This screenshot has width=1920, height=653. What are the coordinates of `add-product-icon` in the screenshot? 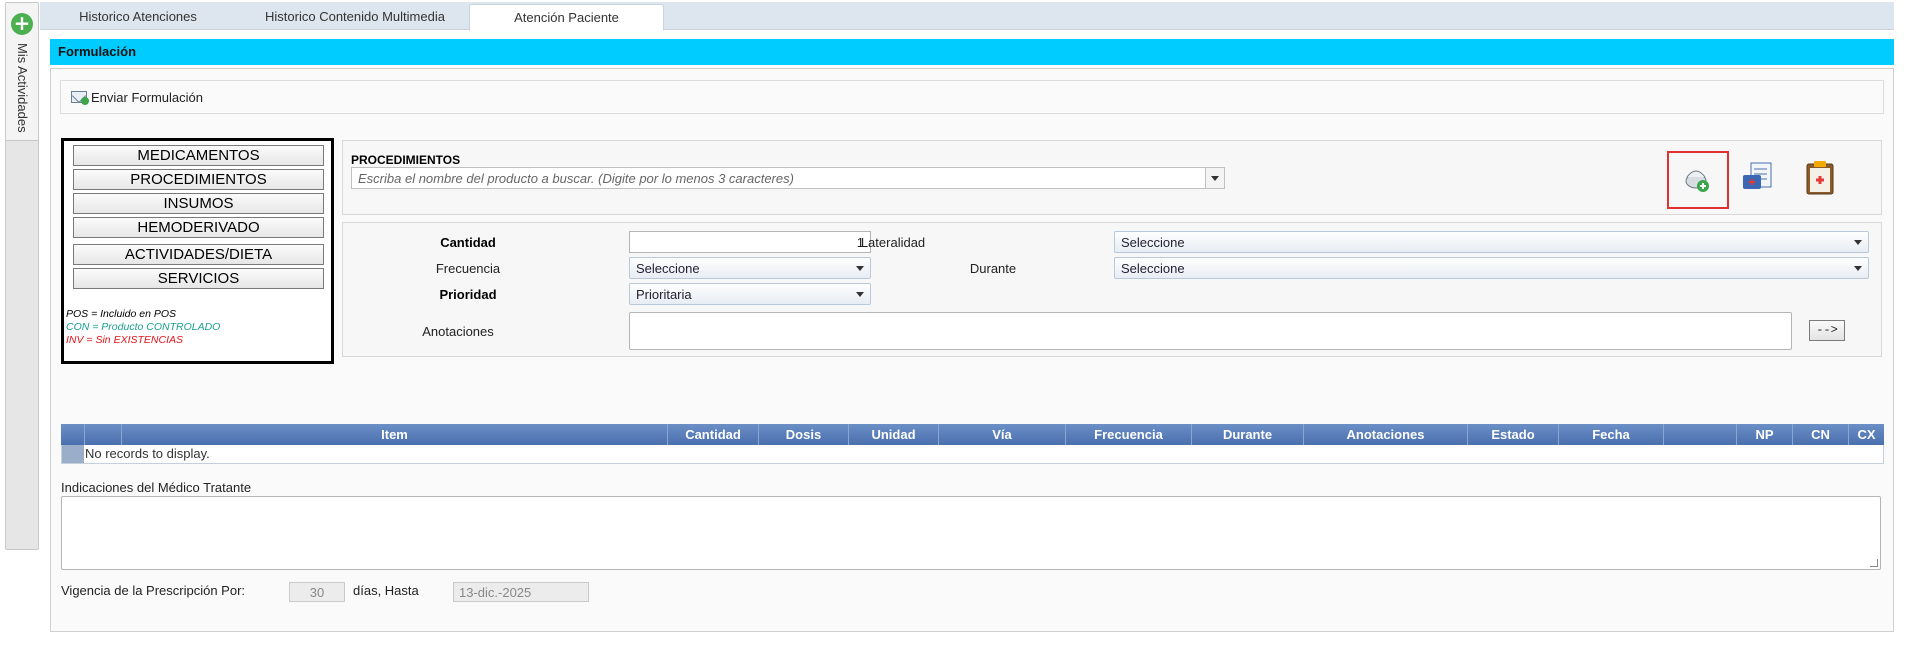 It's located at (1697, 181).